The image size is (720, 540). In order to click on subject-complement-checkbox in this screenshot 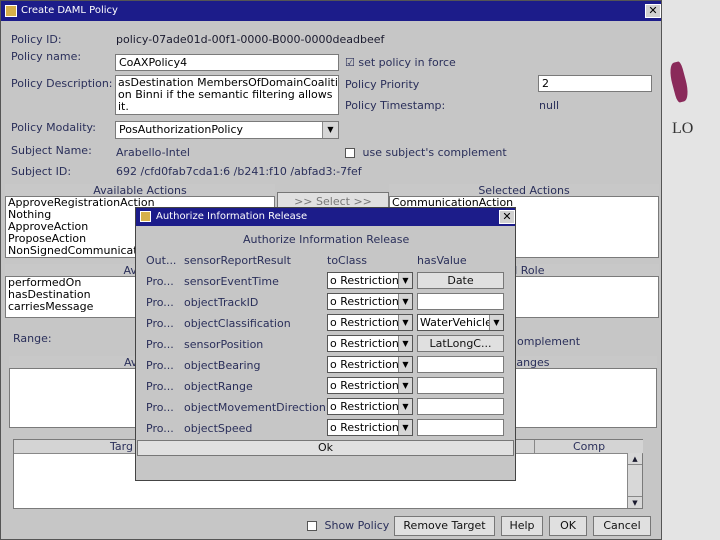, I will do `click(350, 153)`.